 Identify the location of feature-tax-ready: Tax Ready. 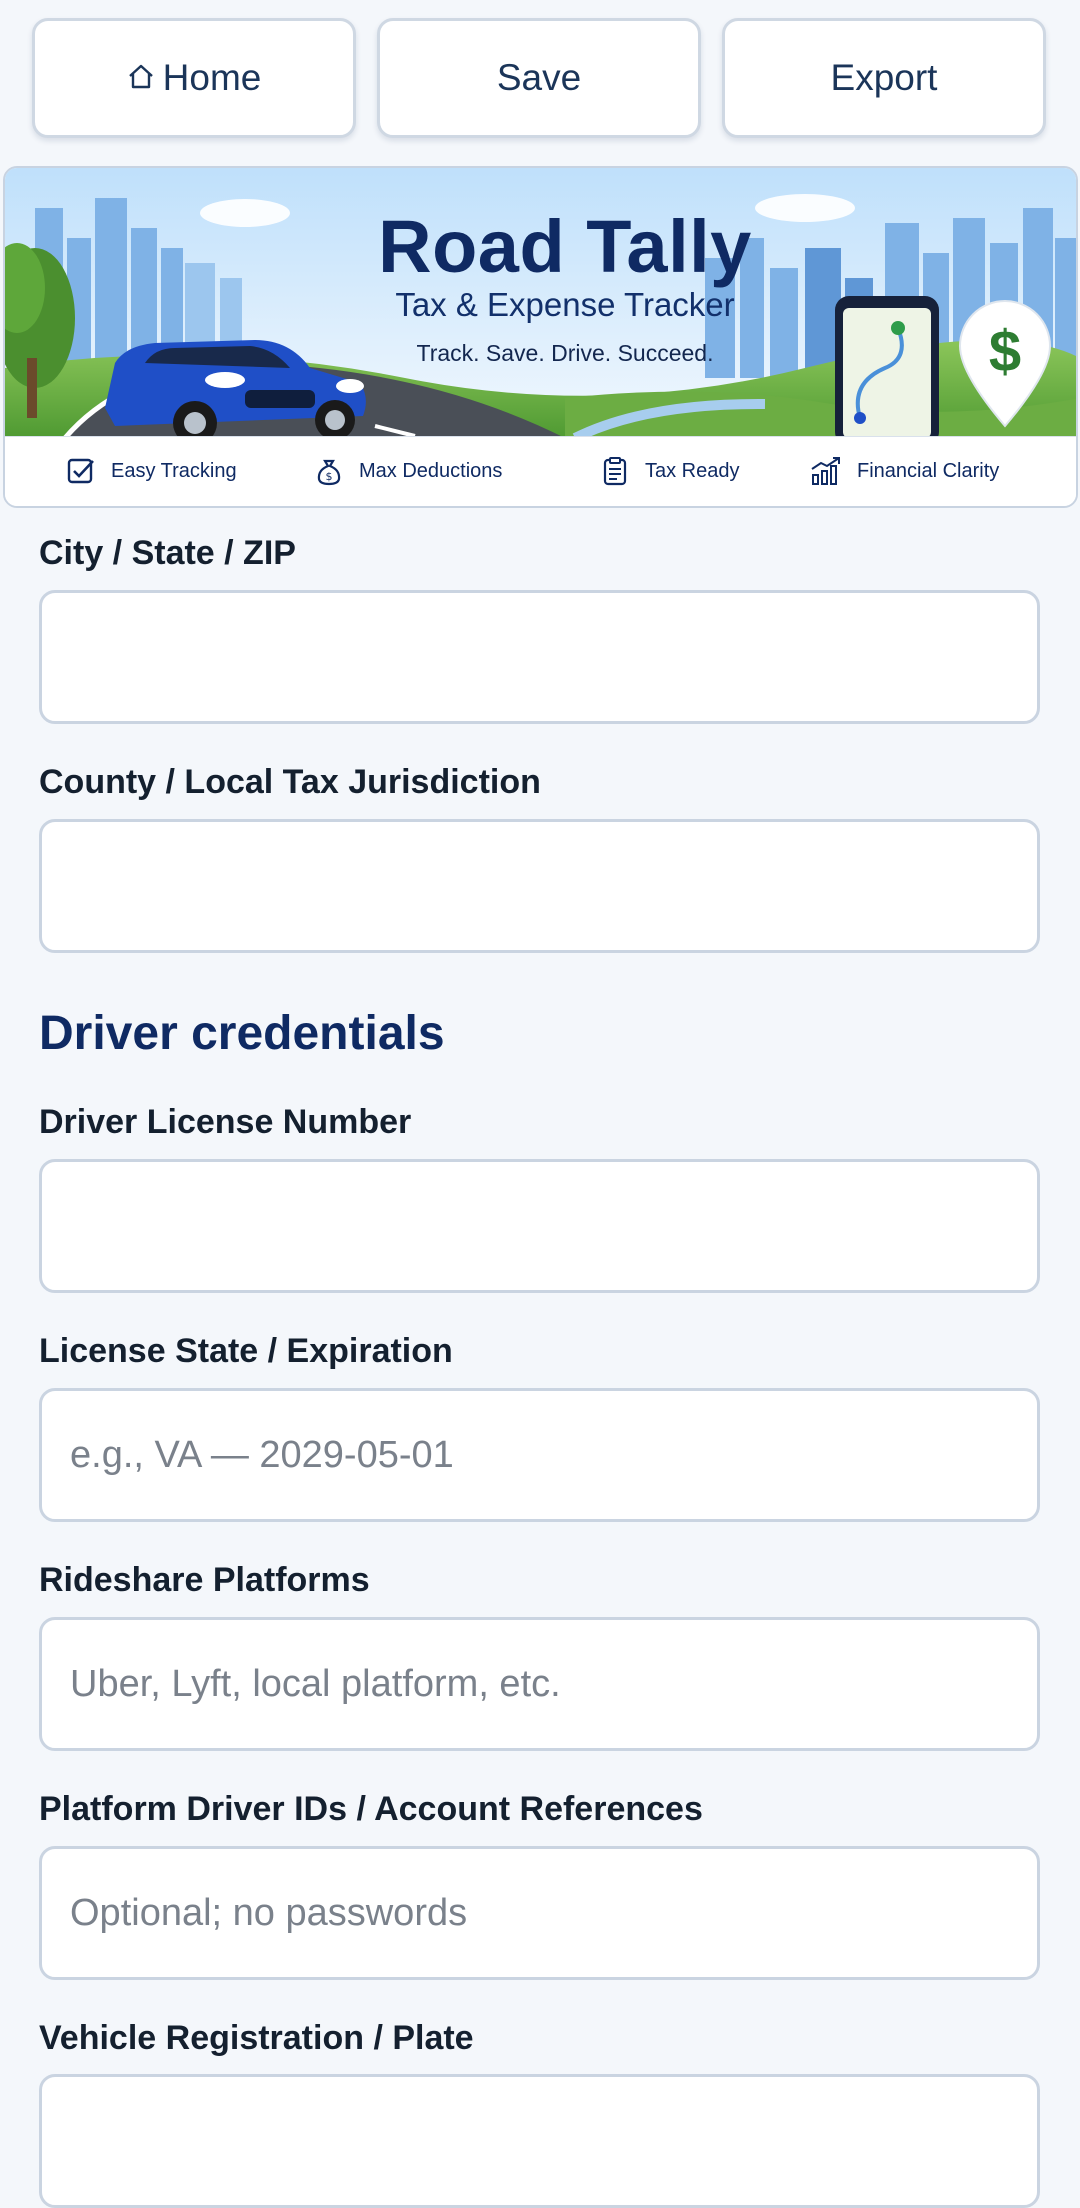
(669, 471).